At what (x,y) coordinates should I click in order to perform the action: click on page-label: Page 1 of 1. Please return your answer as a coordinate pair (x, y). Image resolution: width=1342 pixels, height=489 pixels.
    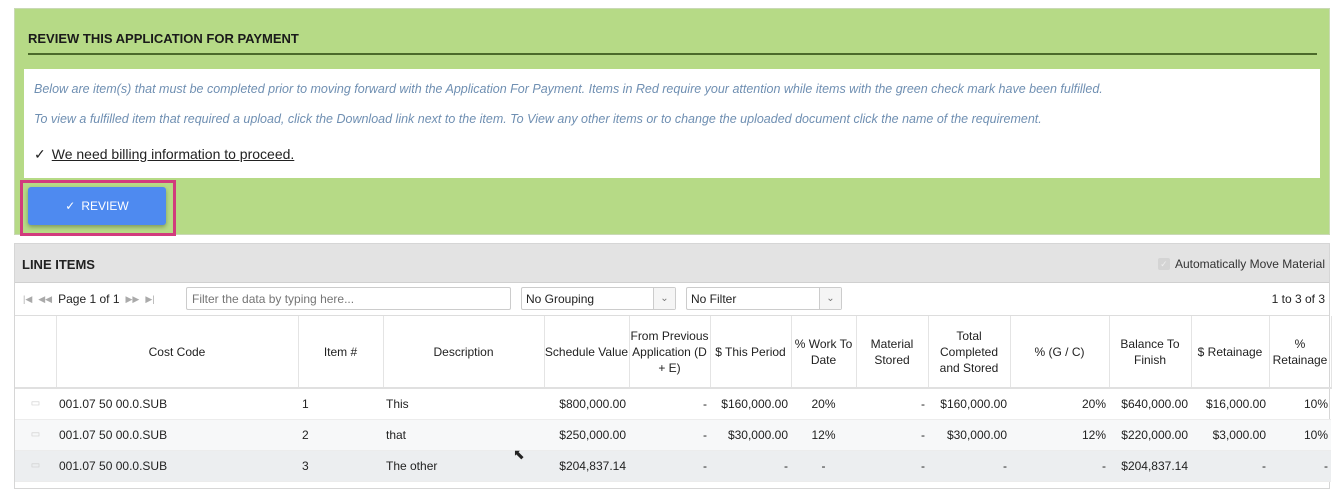
    Looking at the image, I should click on (89, 299).